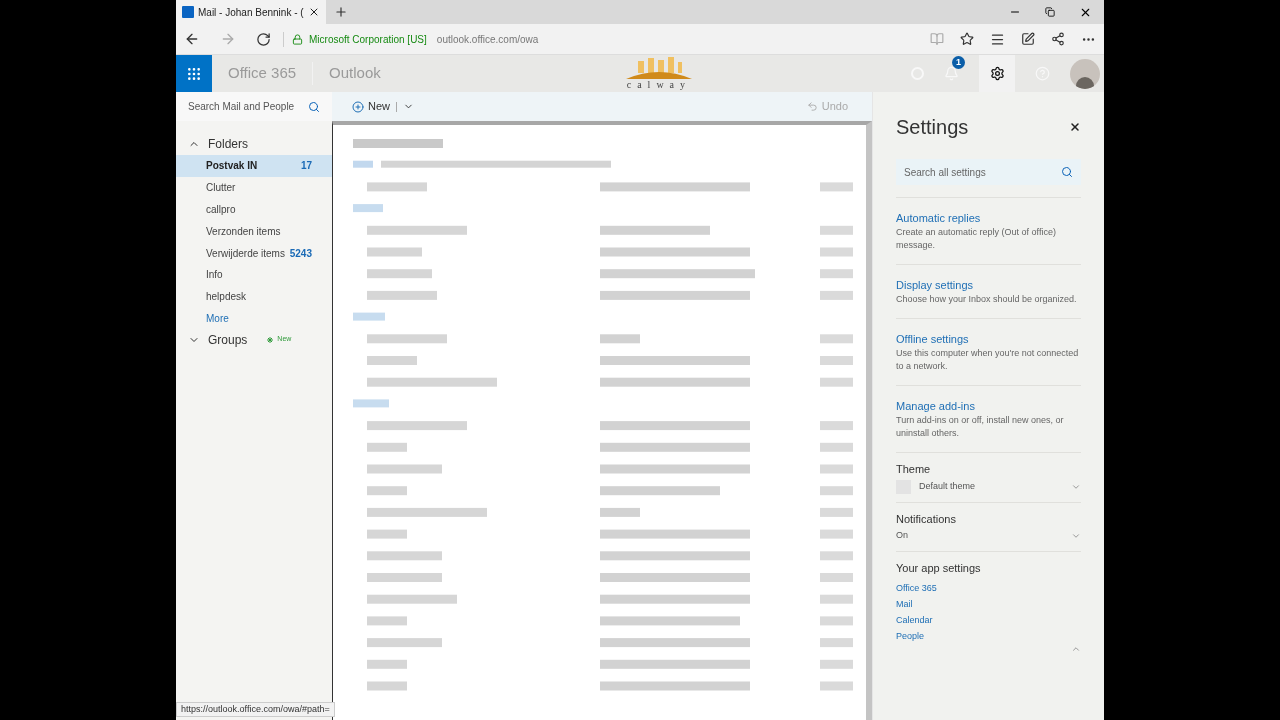 The width and height of the screenshot is (1280, 720). What do you see at coordinates (812, 106) in the screenshot?
I see `undo-icon` at bounding box center [812, 106].